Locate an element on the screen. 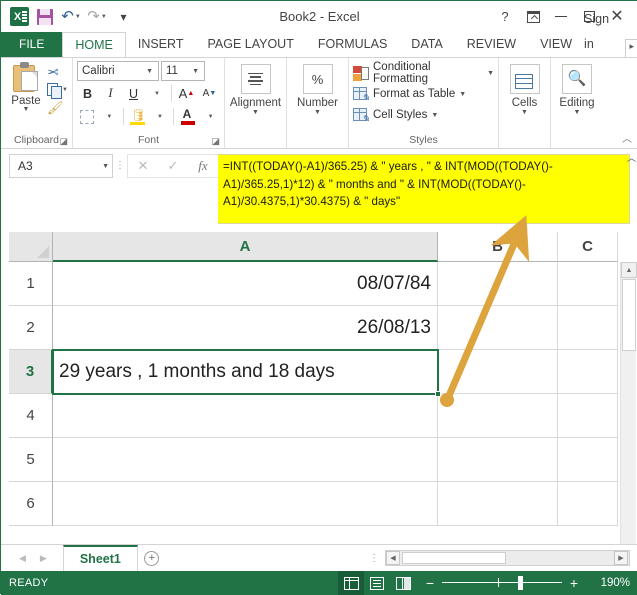 Image resolution: width=637 pixels, height=595 pixels. insert-function-icon: fx is located at coordinates (203, 166).